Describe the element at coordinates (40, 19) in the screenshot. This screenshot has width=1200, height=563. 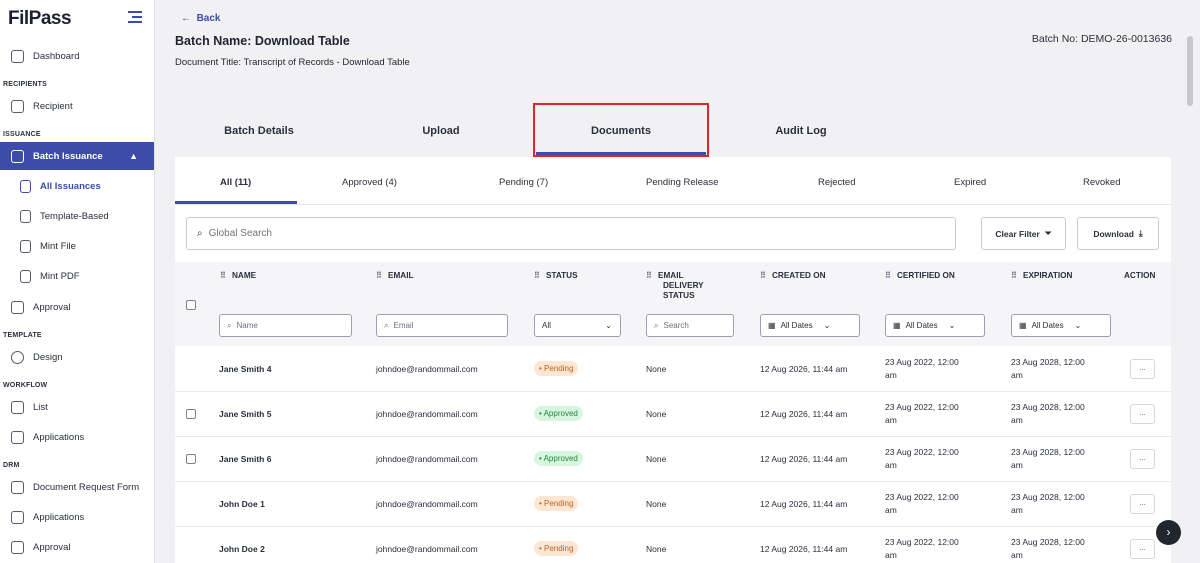
I see `filpass-logo: FilPass` at that location.